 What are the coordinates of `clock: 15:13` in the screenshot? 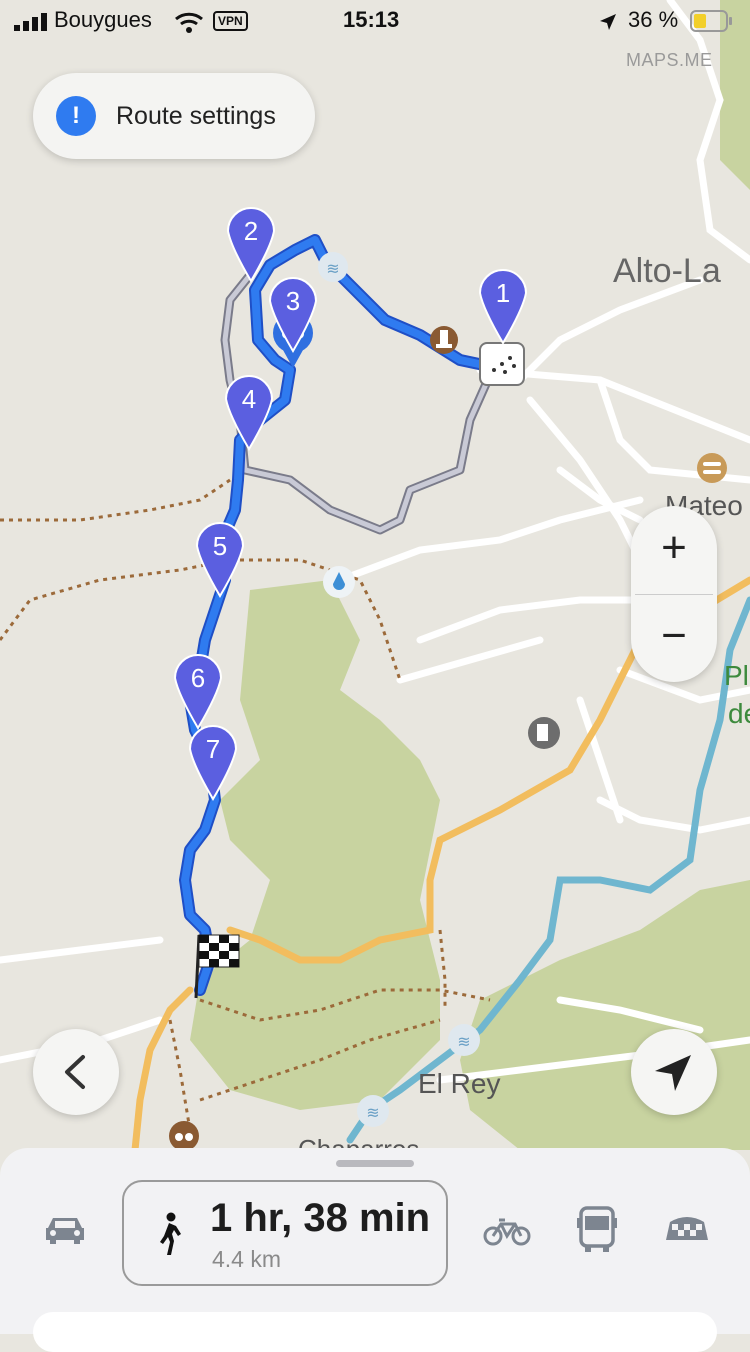 It's located at (371, 19).